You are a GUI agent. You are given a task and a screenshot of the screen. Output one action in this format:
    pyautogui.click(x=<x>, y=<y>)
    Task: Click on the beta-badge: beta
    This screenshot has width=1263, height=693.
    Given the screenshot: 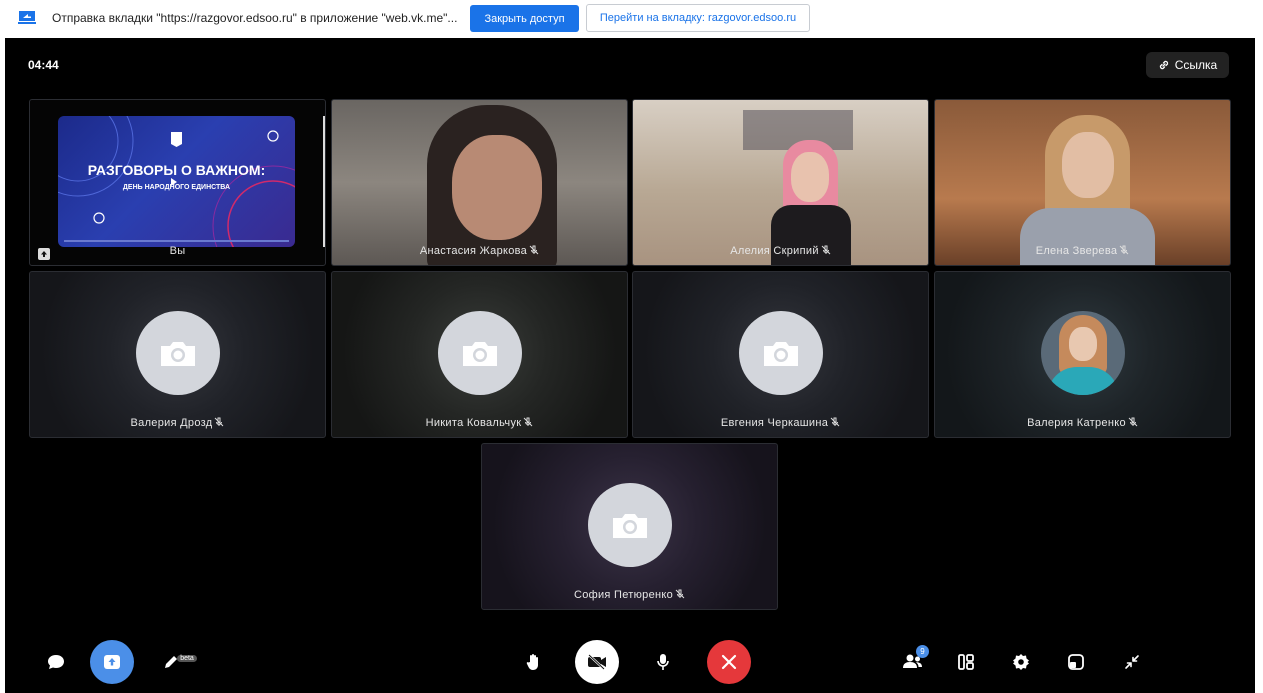 What is the action you would take?
    pyautogui.click(x=187, y=658)
    